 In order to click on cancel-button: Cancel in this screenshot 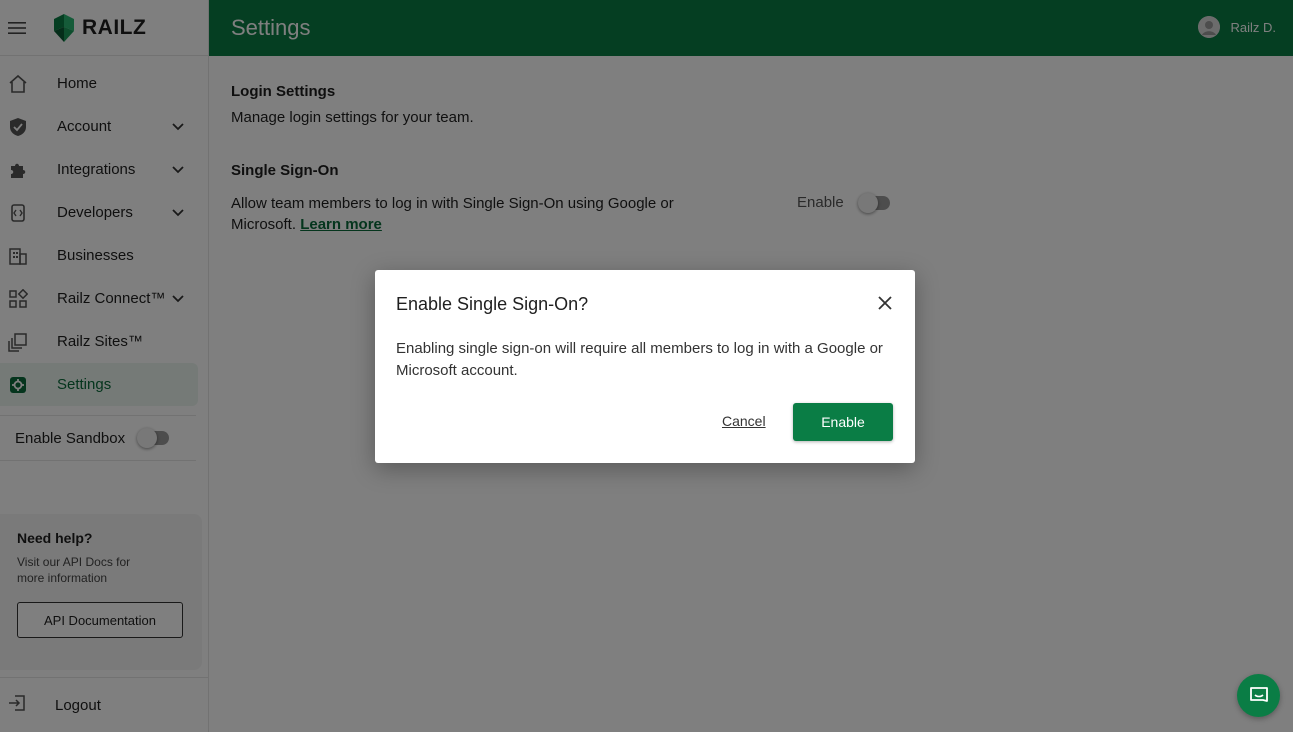, I will do `click(744, 421)`.